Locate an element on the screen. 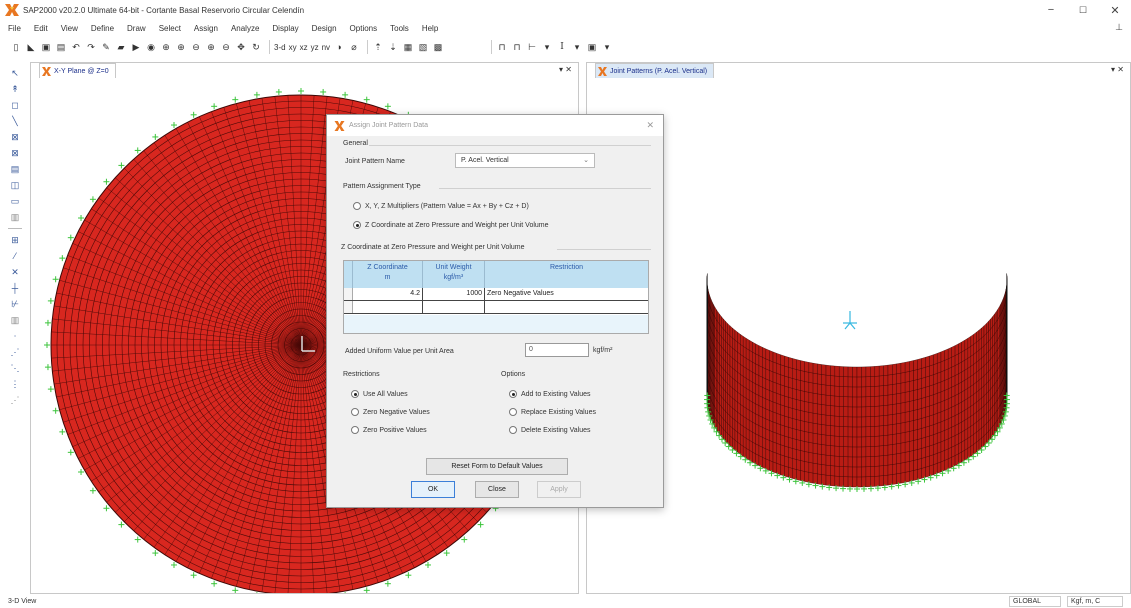 This screenshot has height=608, width=1131. run-now-icon: ◉ is located at coordinates (151, 47).